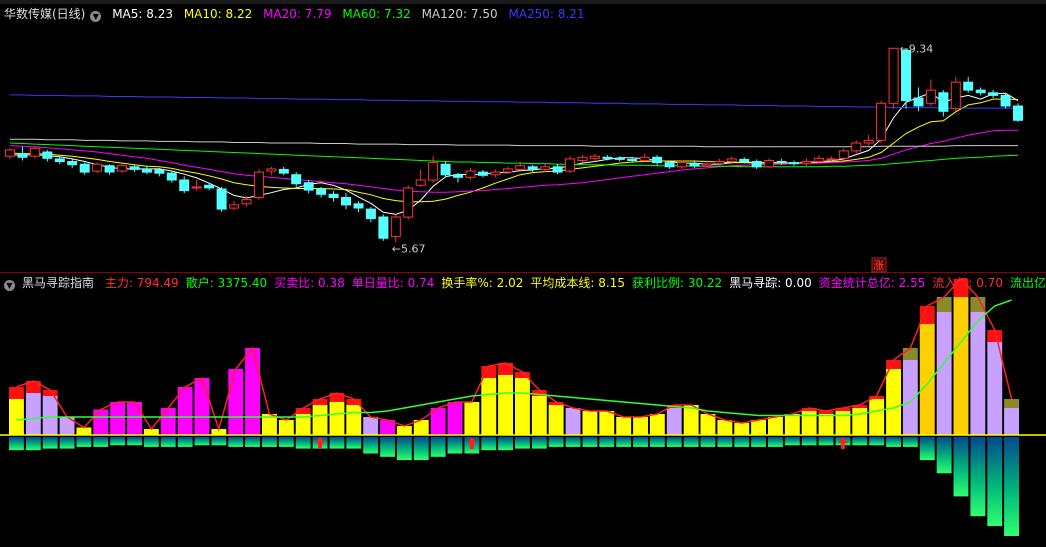  Describe the element at coordinates (910, 354) in the screenshot. I see `inflow-bar-cap` at that location.